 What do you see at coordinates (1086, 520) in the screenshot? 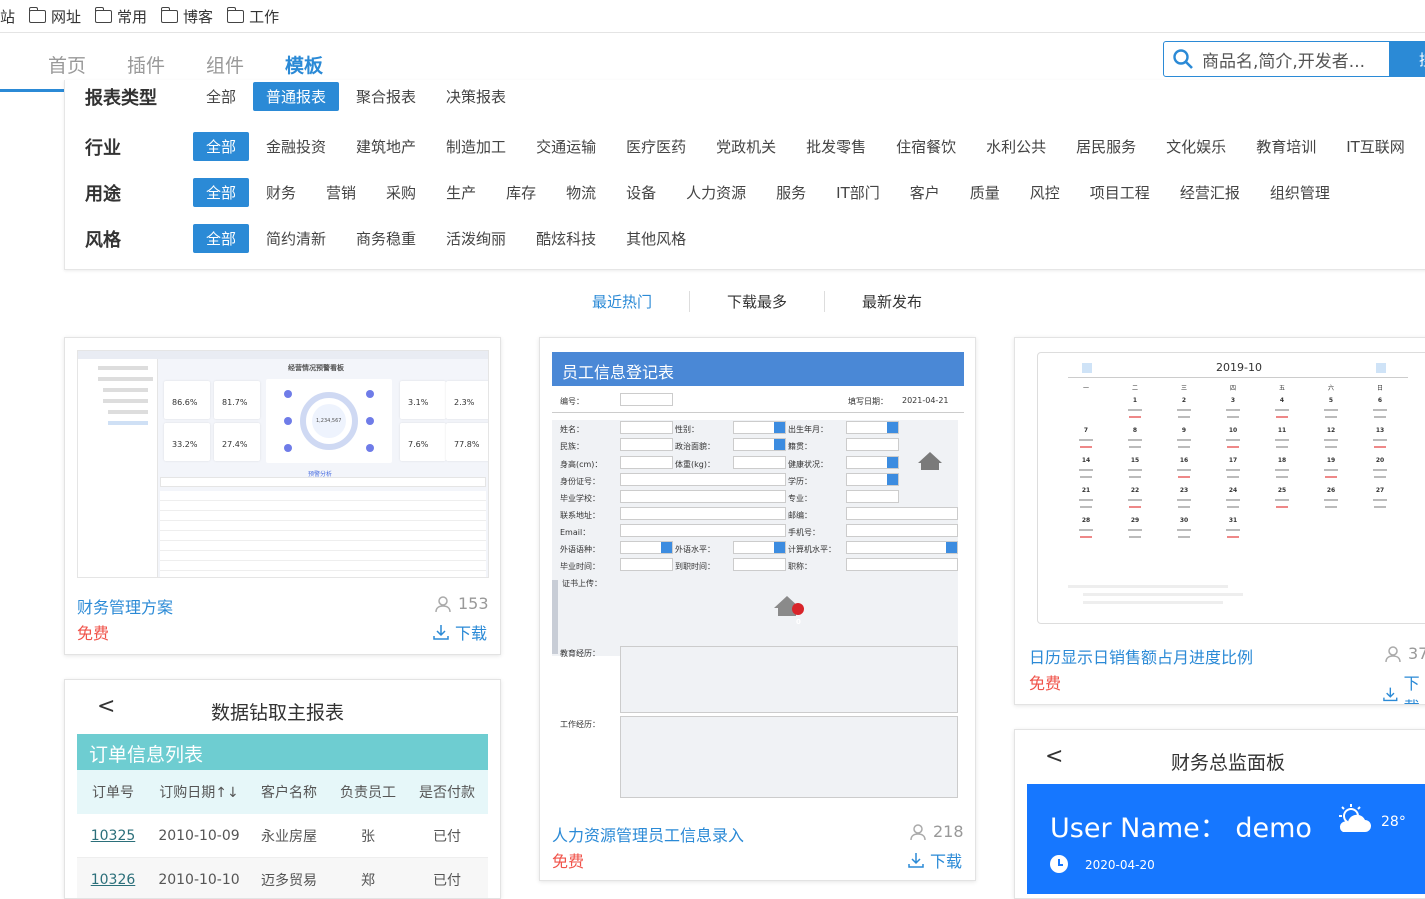
I see `calendar-day: 28` at bounding box center [1086, 520].